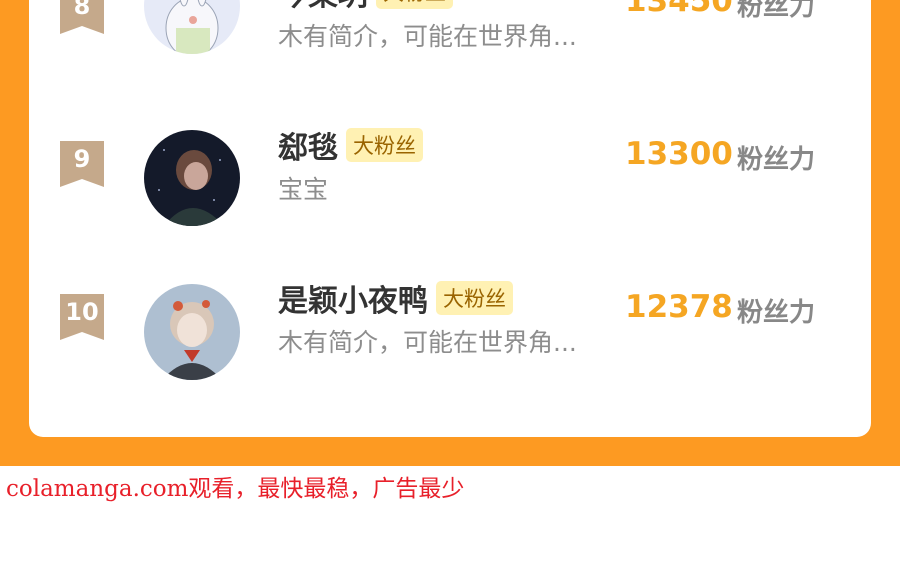 This screenshot has width=900, height=561. I want to click on ranking-row: 8 岑渠玥大粉丝 木有简介，可能在世界角... 13450 粉丝力, so click(450, 36).